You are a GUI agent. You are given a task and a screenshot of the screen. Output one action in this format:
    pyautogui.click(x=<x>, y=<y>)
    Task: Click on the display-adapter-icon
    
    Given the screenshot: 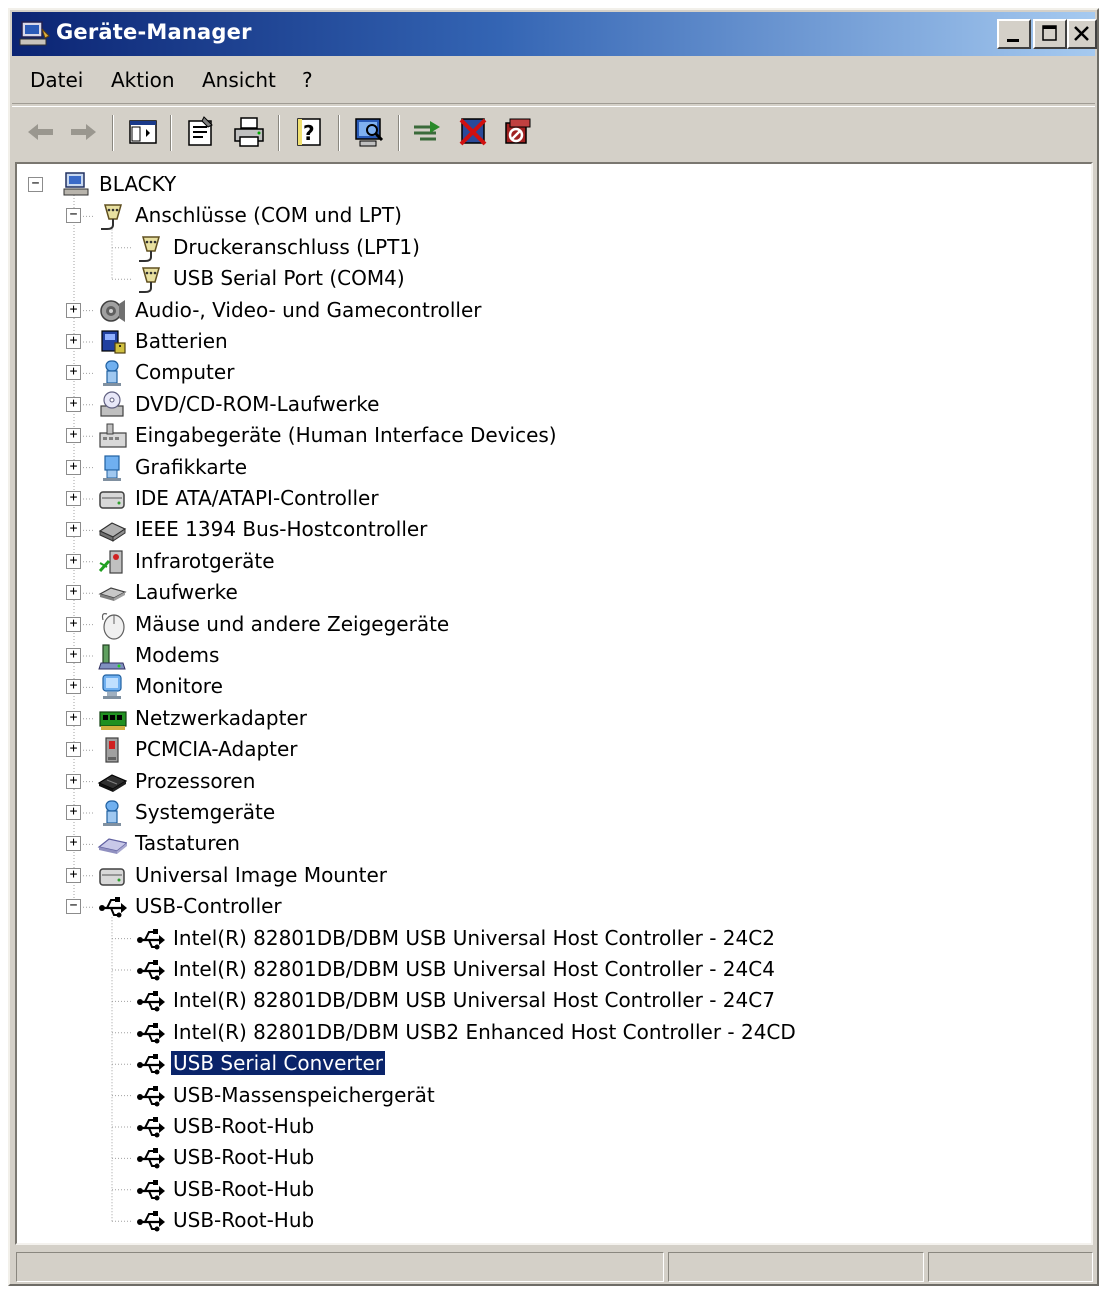 What is the action you would take?
    pyautogui.click(x=112, y=467)
    